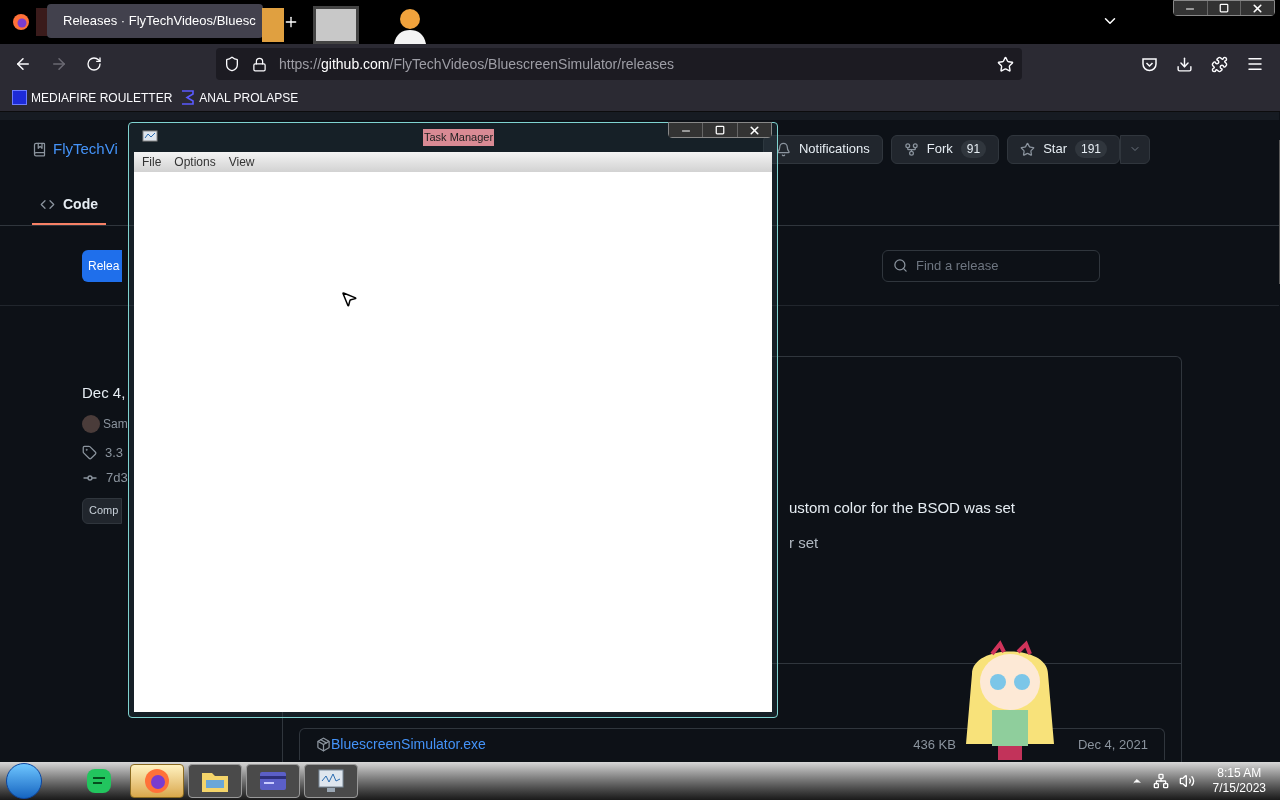 The width and height of the screenshot is (1280, 800). Describe the element at coordinates (232, 64) in the screenshot. I see `shield-icon` at that location.